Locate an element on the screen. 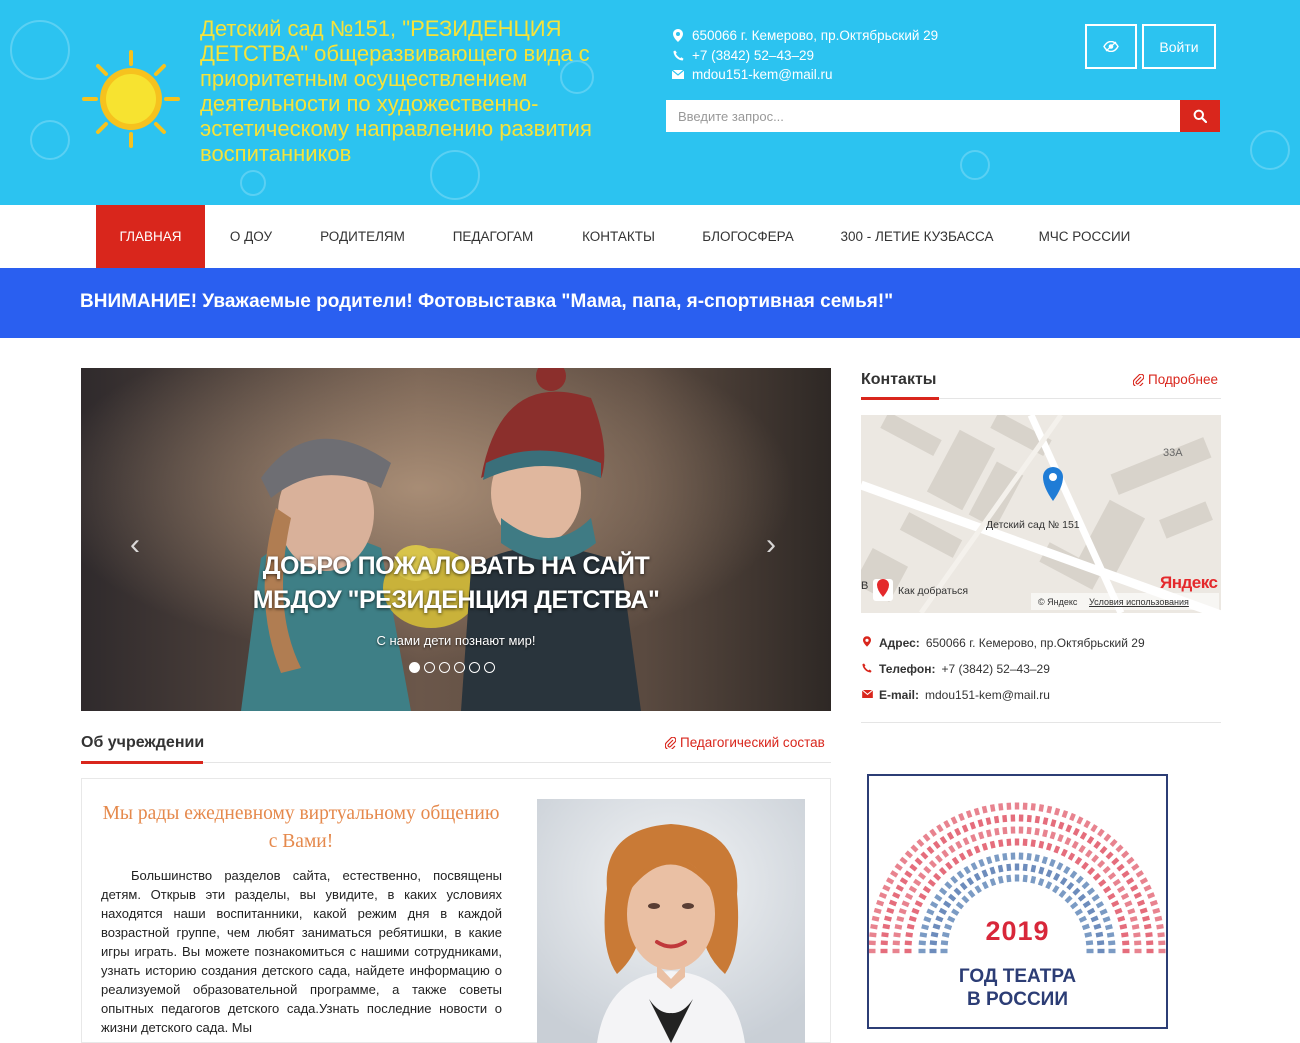 Image resolution: width=1300 pixels, height=1043 pixels. portrait-photo is located at coordinates (671, 921).